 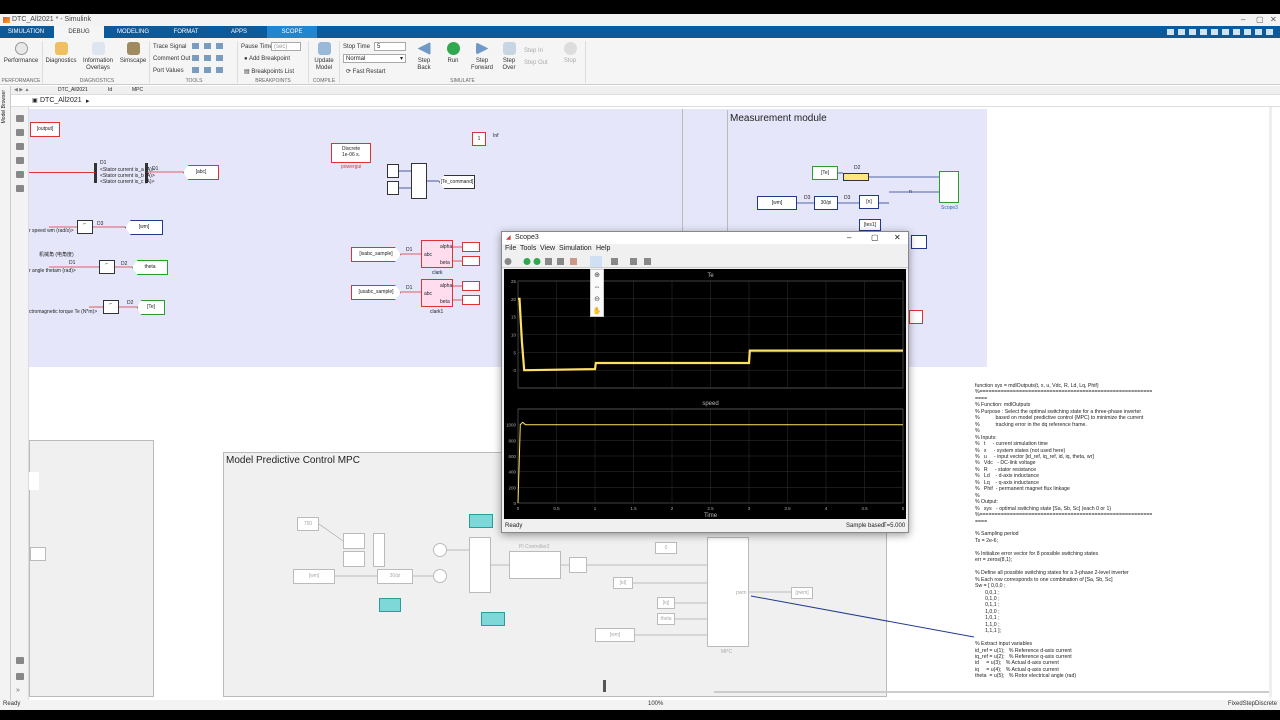 What do you see at coordinates (897, 237) in the screenshot?
I see `scope-close-icon: ✕` at bounding box center [897, 237].